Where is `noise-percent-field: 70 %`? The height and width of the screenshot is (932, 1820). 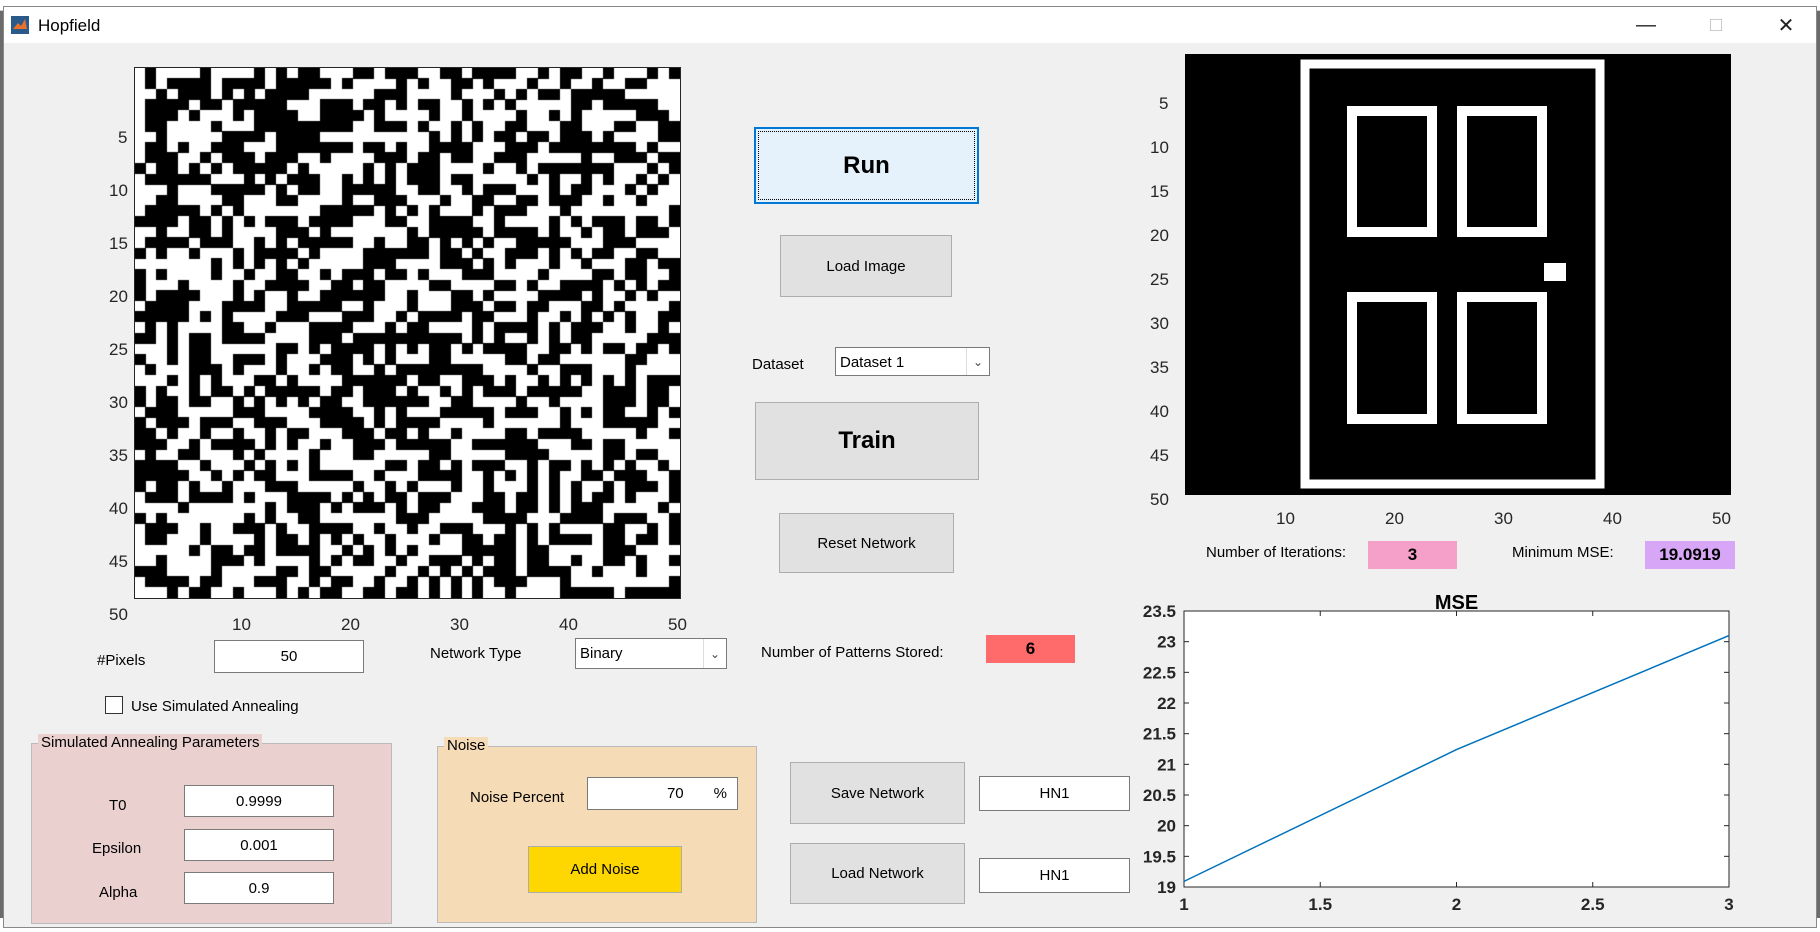 noise-percent-field: 70 % is located at coordinates (662, 793).